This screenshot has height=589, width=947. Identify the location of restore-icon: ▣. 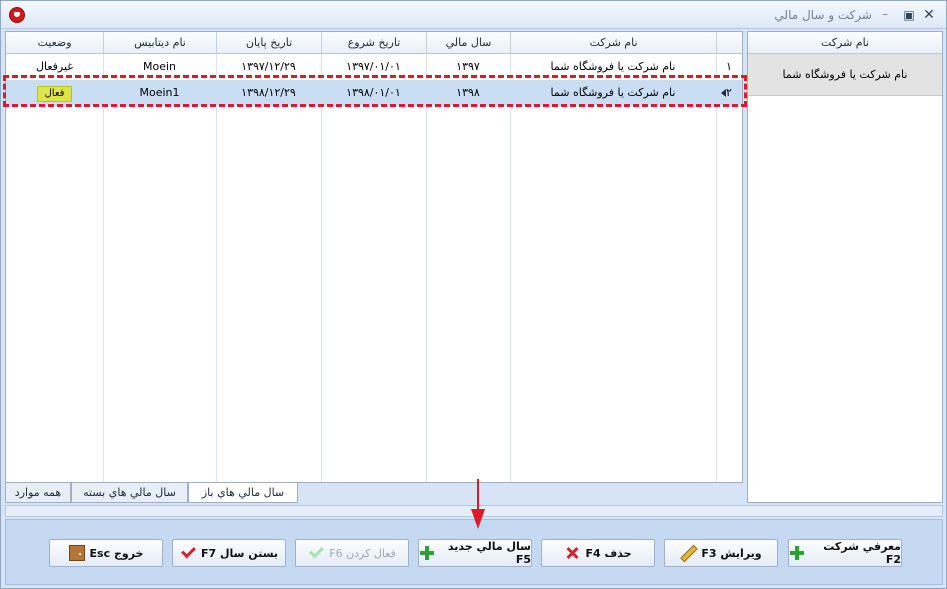
(909, 15).